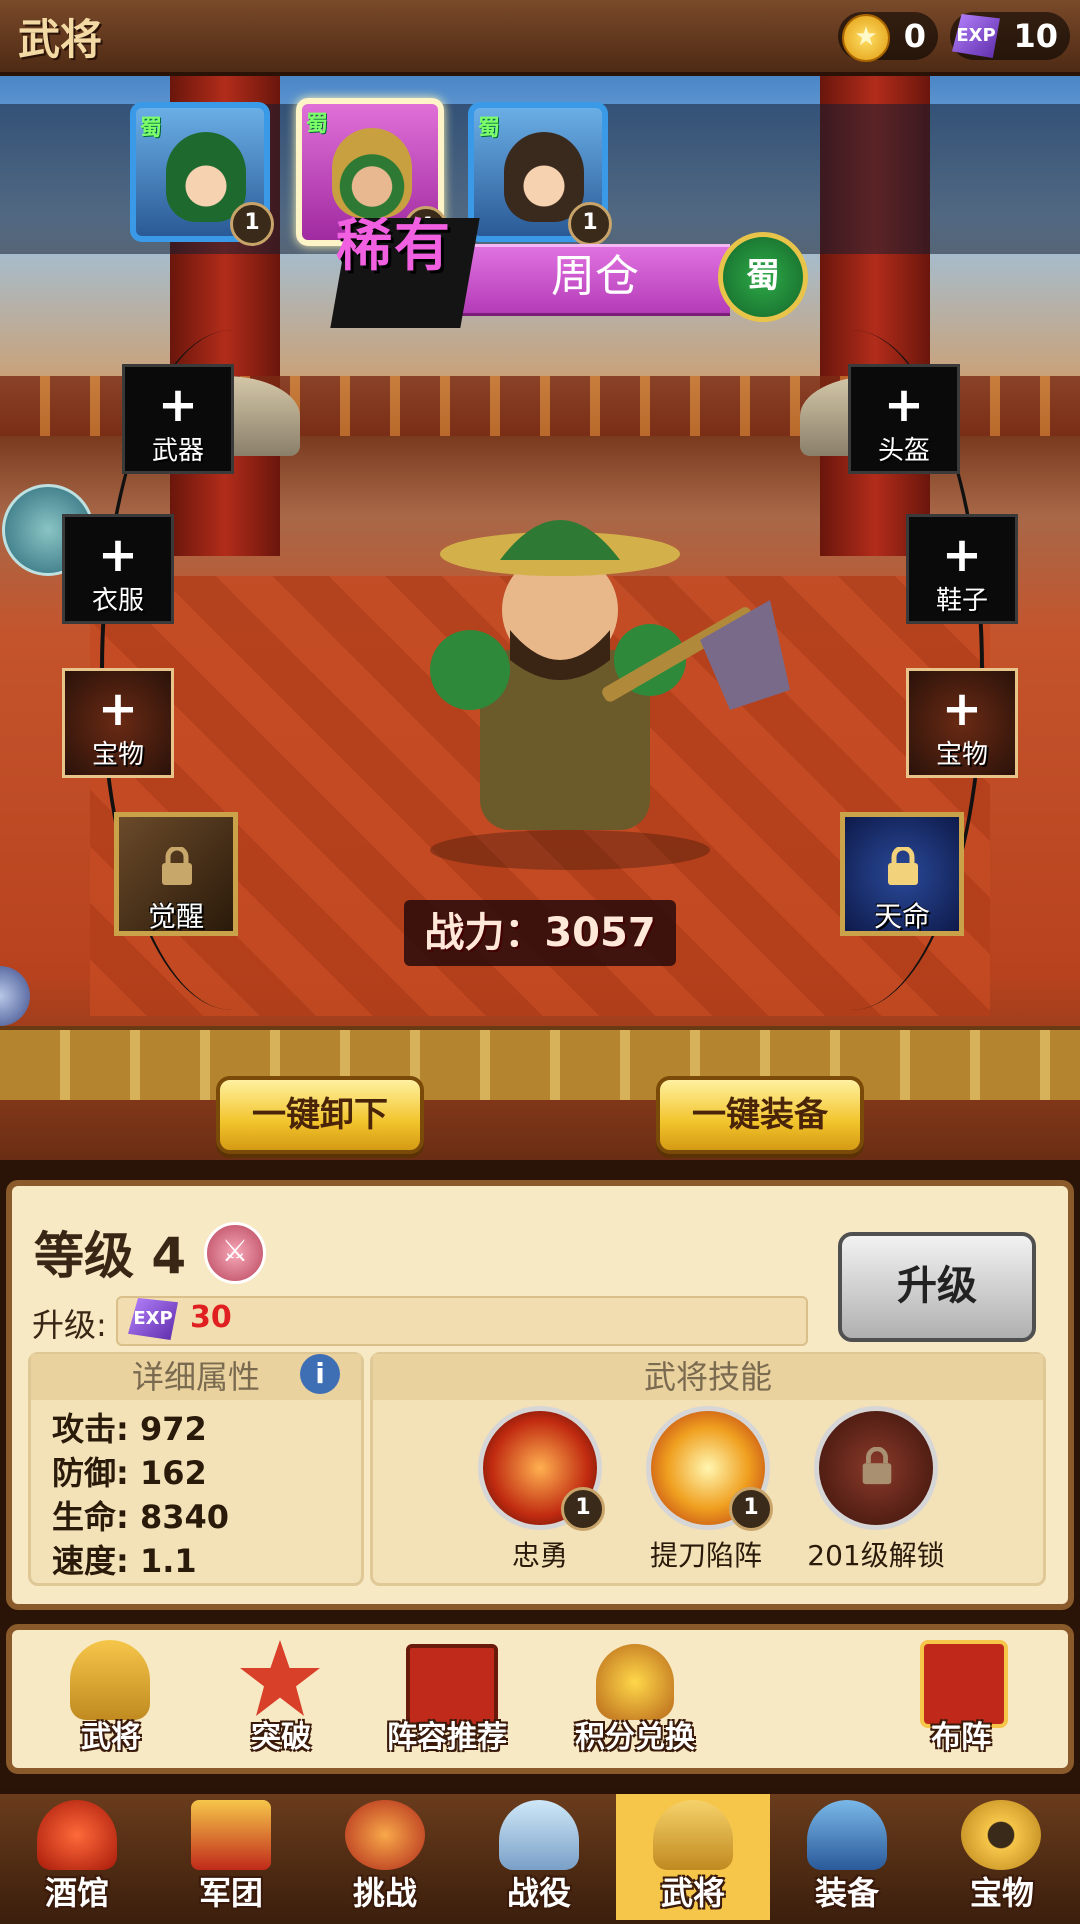 The height and width of the screenshot is (1924, 1080). I want to click on awaken-slot: 觉醒, so click(176, 874).